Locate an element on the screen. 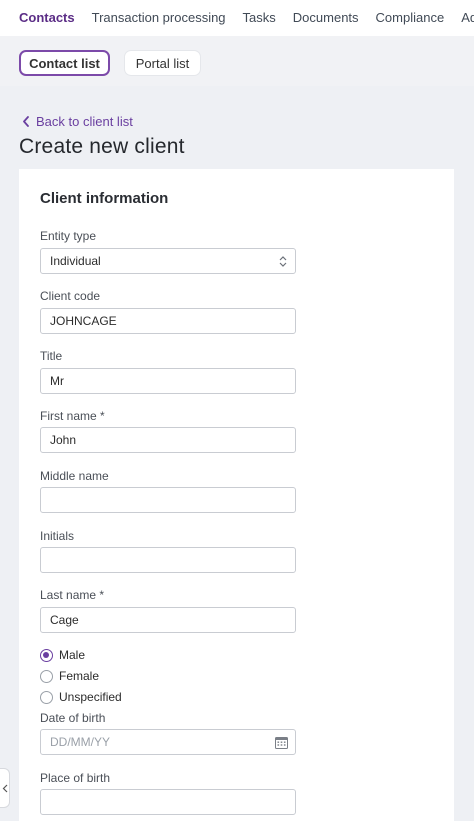  last-name-value: Cage is located at coordinates (64, 620).